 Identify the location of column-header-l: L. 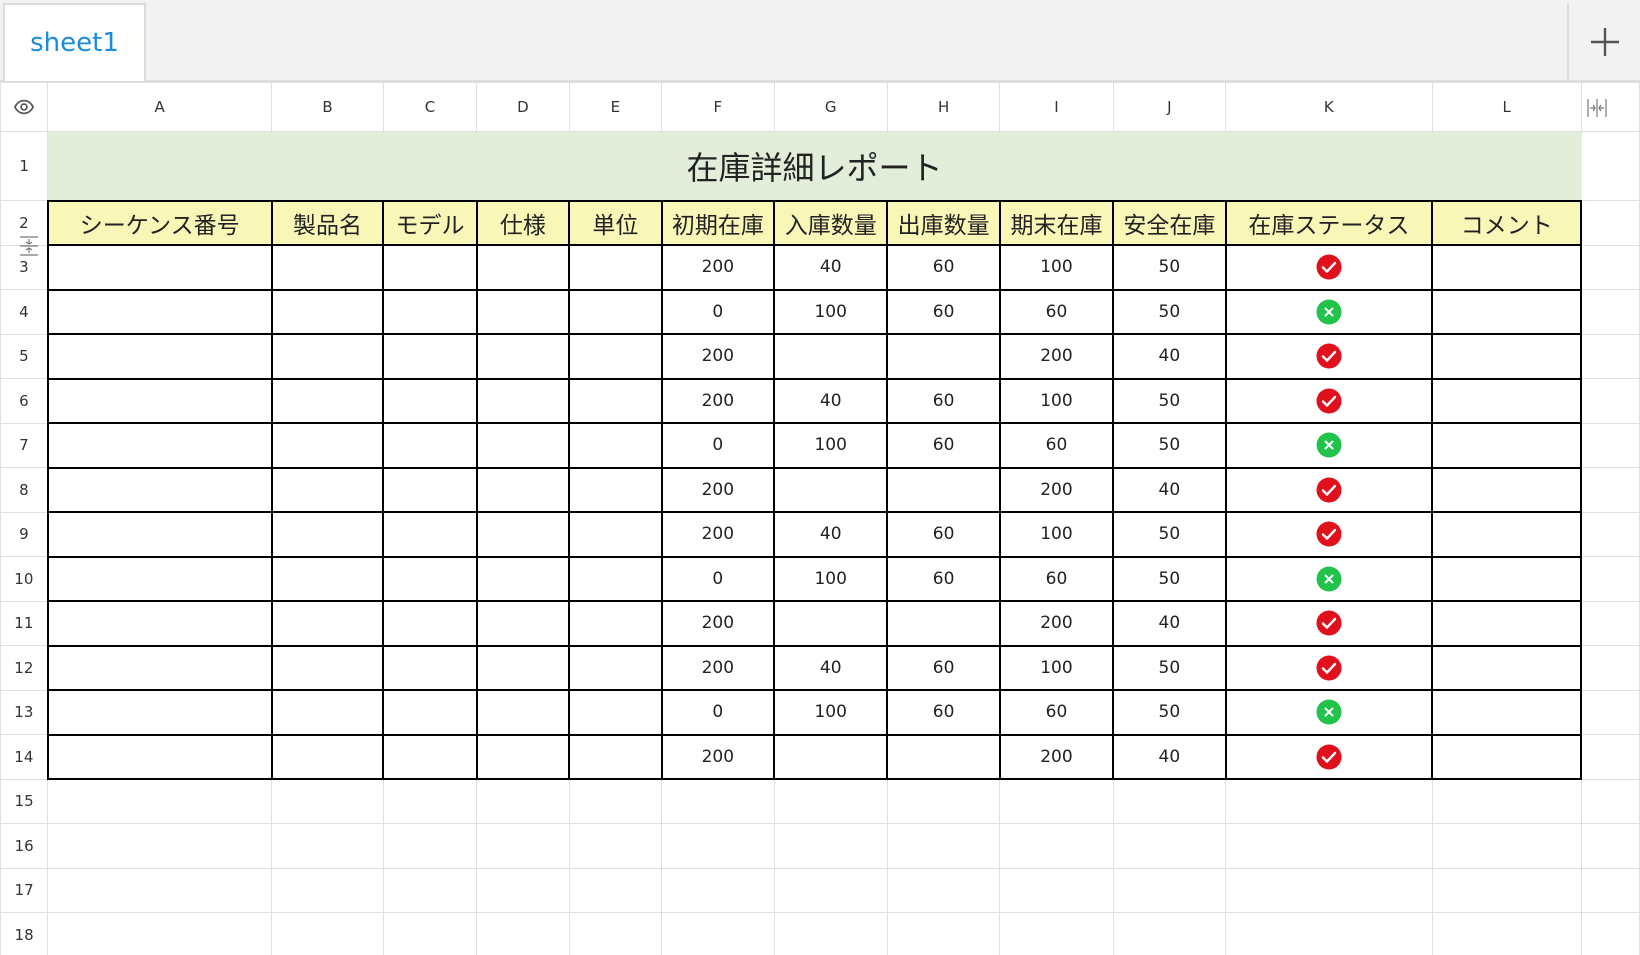
(1506, 107).